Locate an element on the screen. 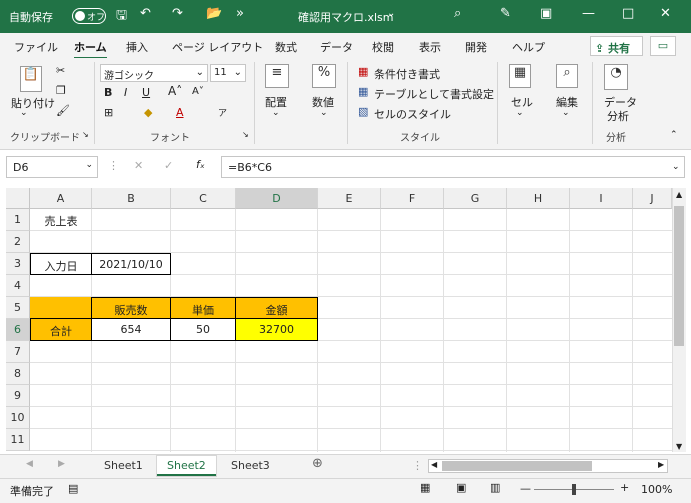 This screenshot has width=691, height=503. paste-label: 貼り付け is located at coordinates (33, 103).